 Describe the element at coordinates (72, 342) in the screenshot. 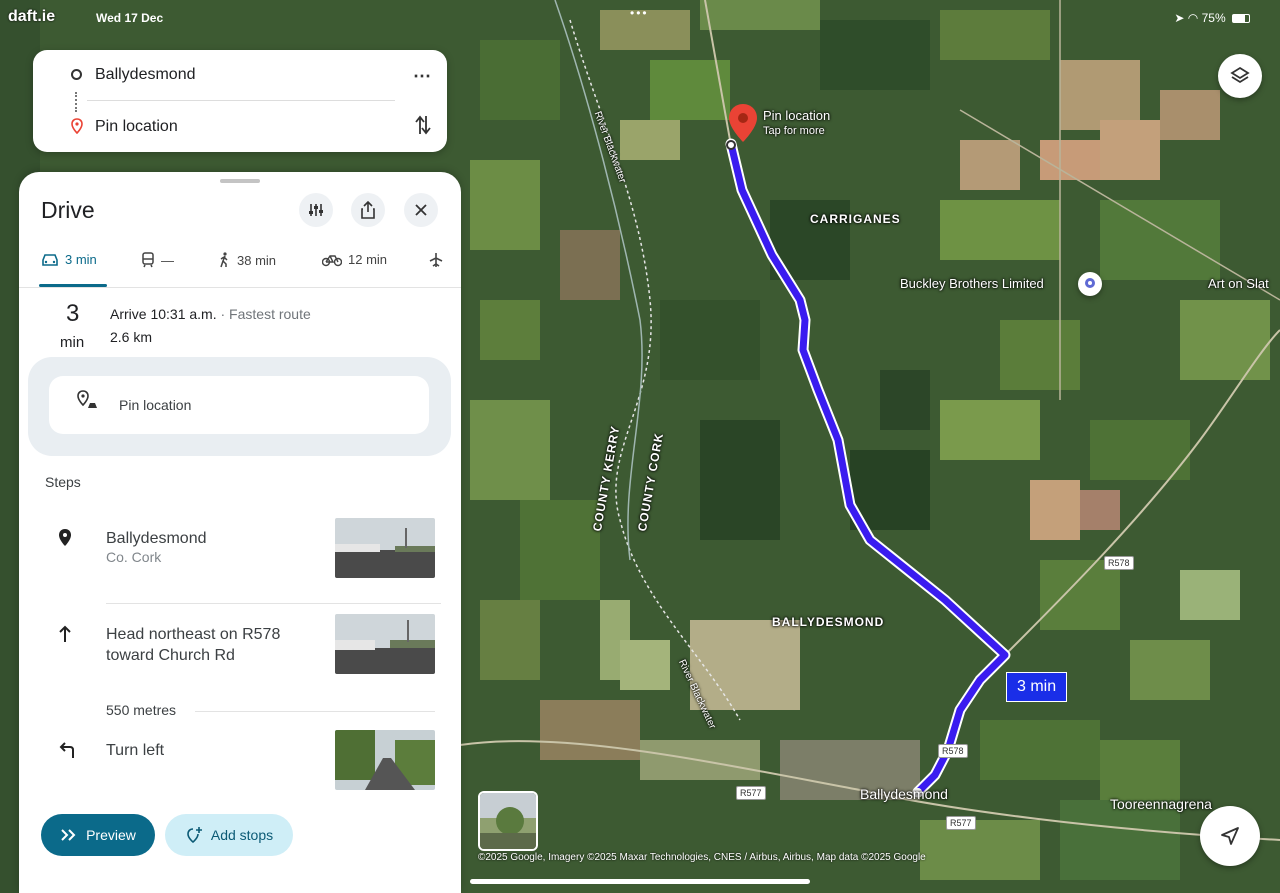

I see `trip-minutes-unit: min` at that location.